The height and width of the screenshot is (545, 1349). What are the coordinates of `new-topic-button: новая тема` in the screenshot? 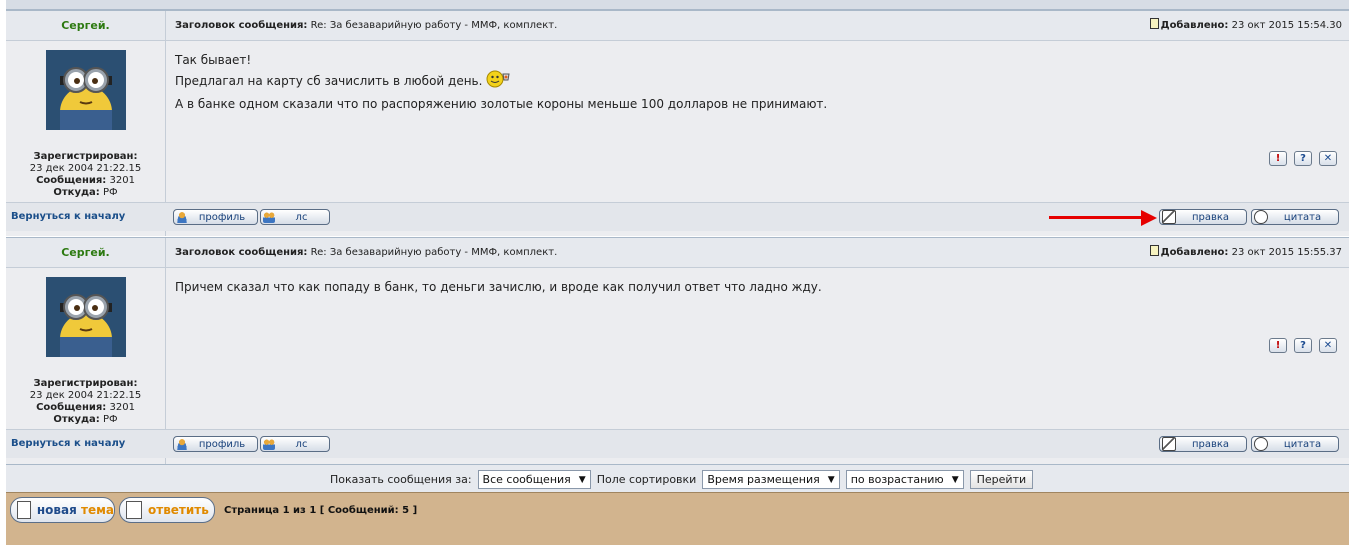 It's located at (62, 510).